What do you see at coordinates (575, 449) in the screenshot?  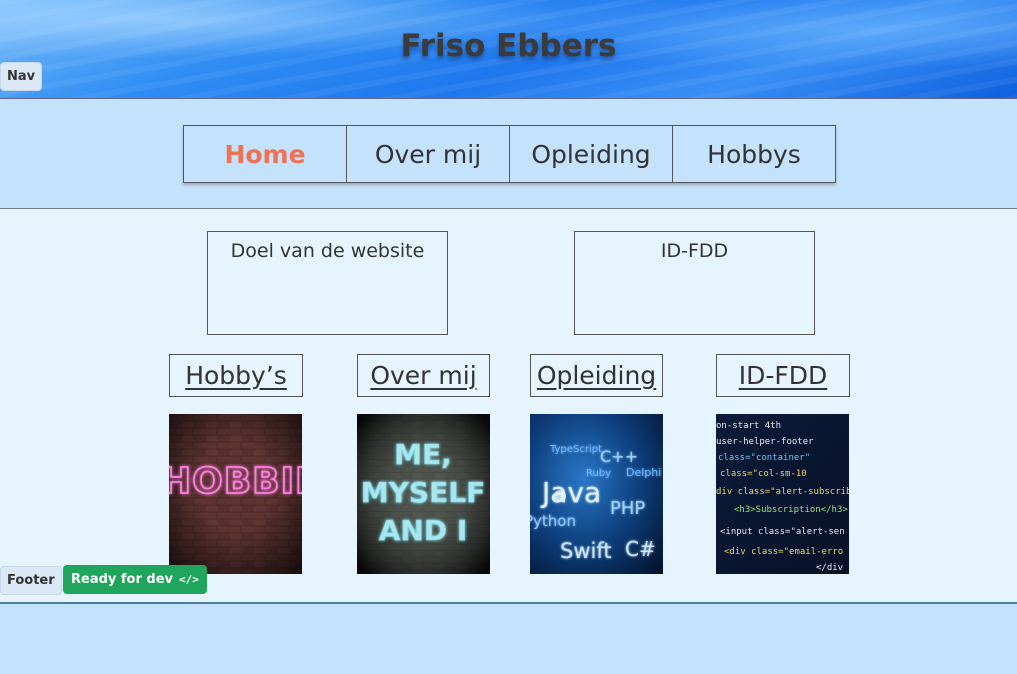 I see `lang-typescript: TypeScript` at bounding box center [575, 449].